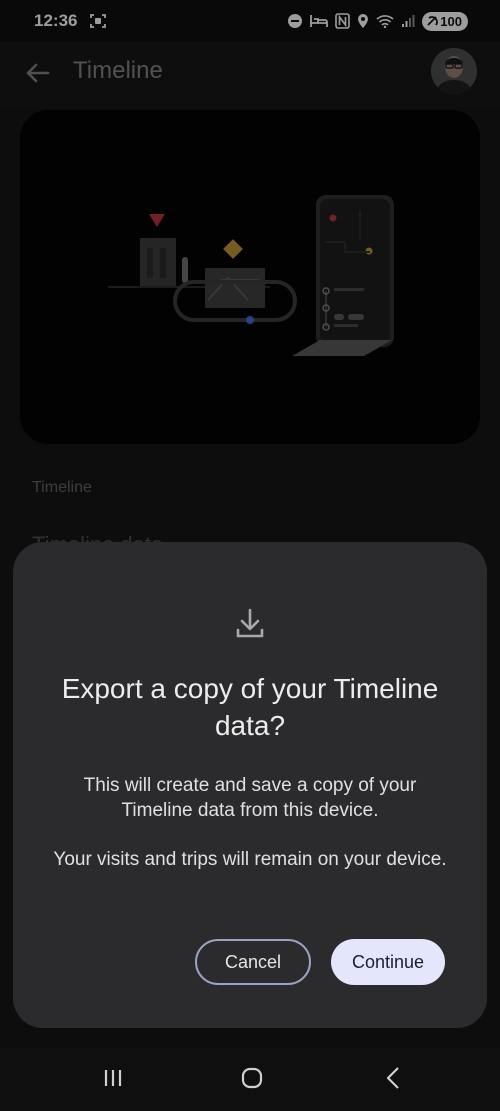  Describe the element at coordinates (253, 962) in the screenshot. I see `cancel-button: Cancel` at that location.